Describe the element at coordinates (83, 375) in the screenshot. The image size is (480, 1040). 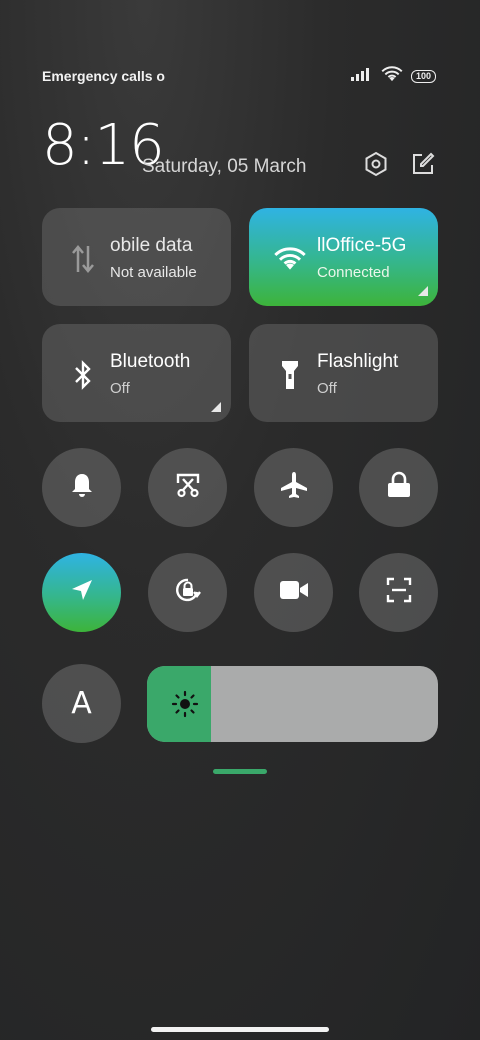
I see `bluetooth-icon` at that location.